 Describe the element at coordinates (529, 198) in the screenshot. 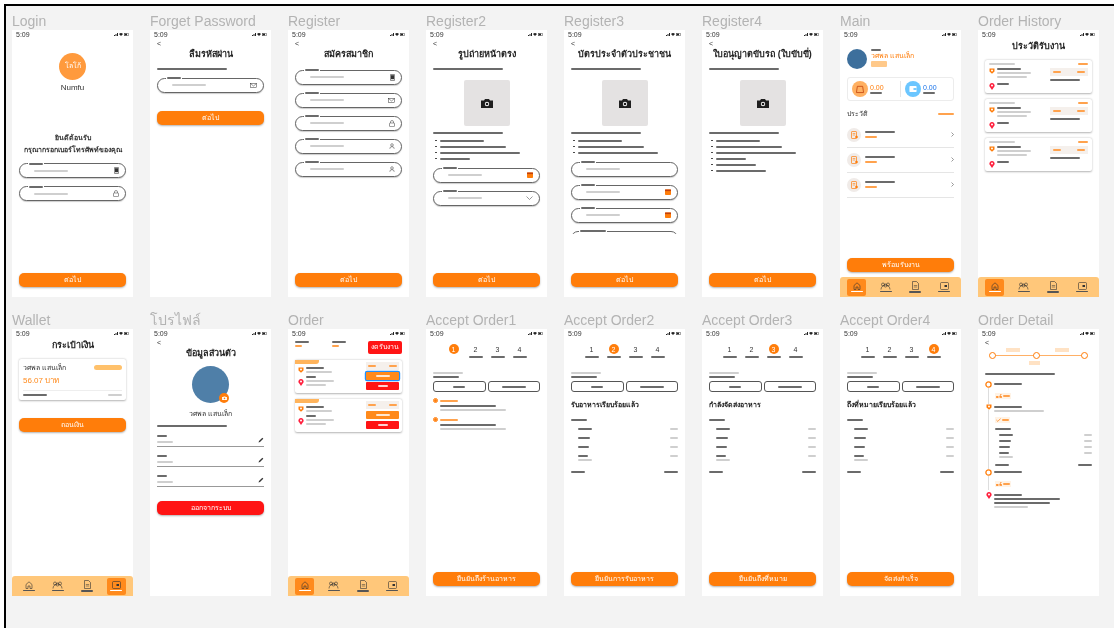

I see `dropdown-caret-icon` at that location.